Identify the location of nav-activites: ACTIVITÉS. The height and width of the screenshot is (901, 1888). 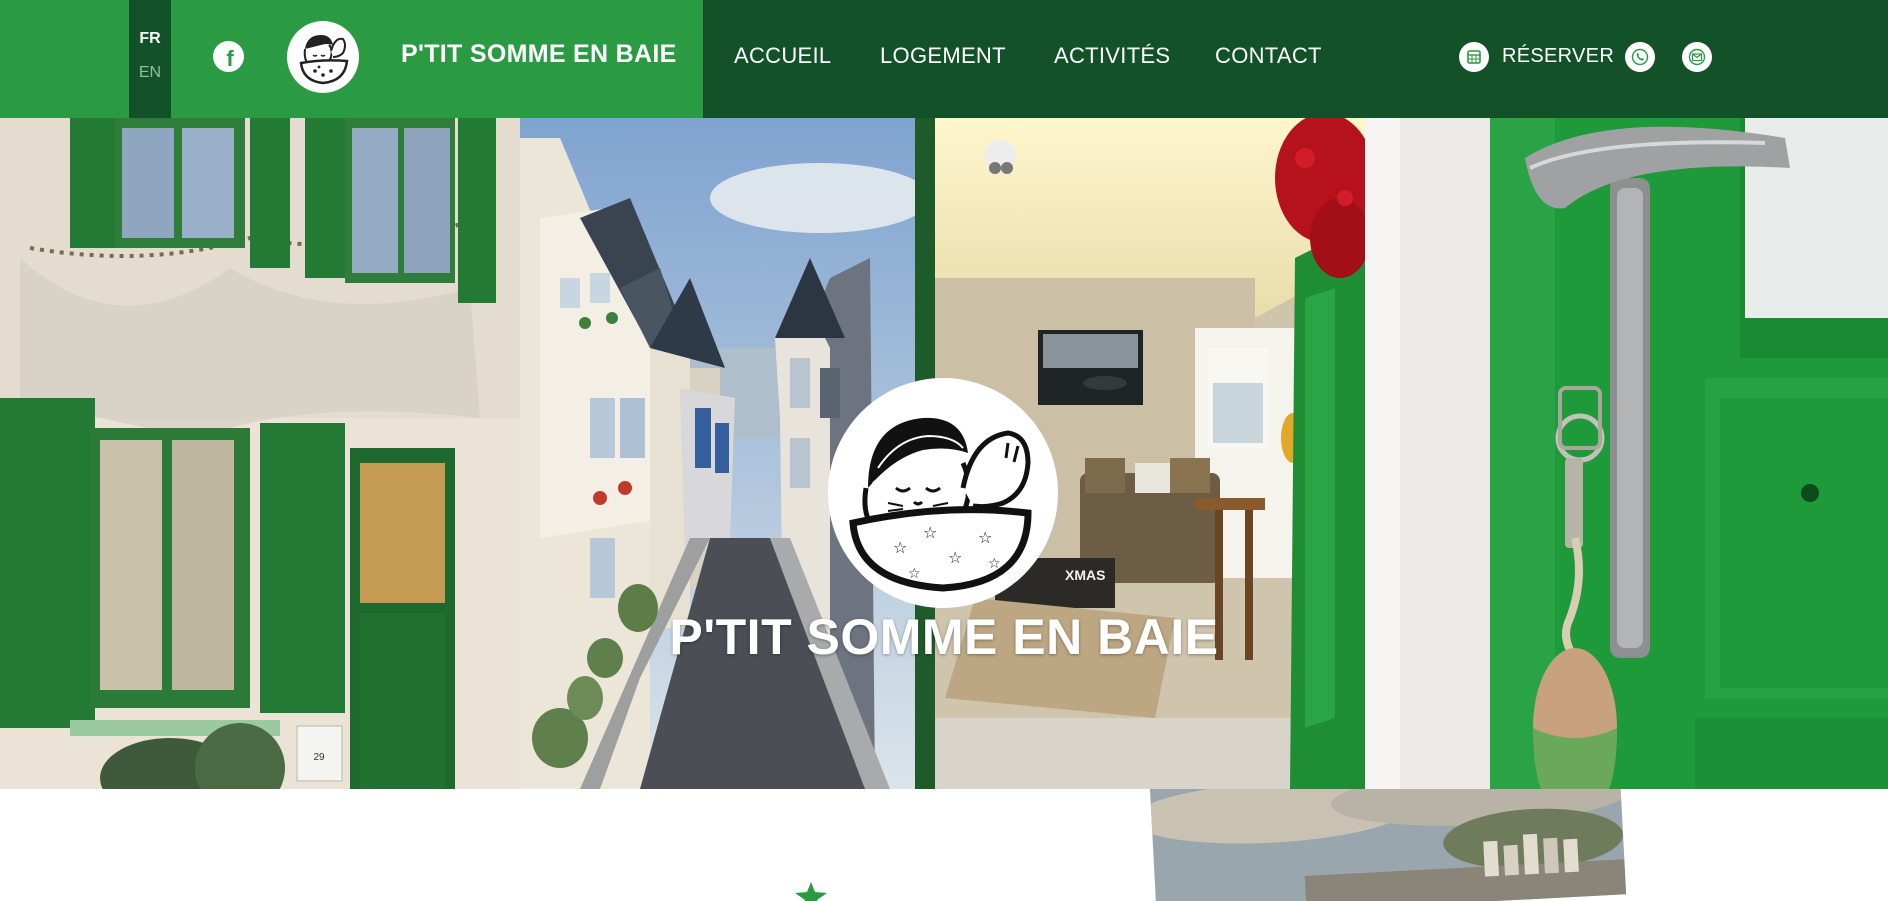
(1112, 56).